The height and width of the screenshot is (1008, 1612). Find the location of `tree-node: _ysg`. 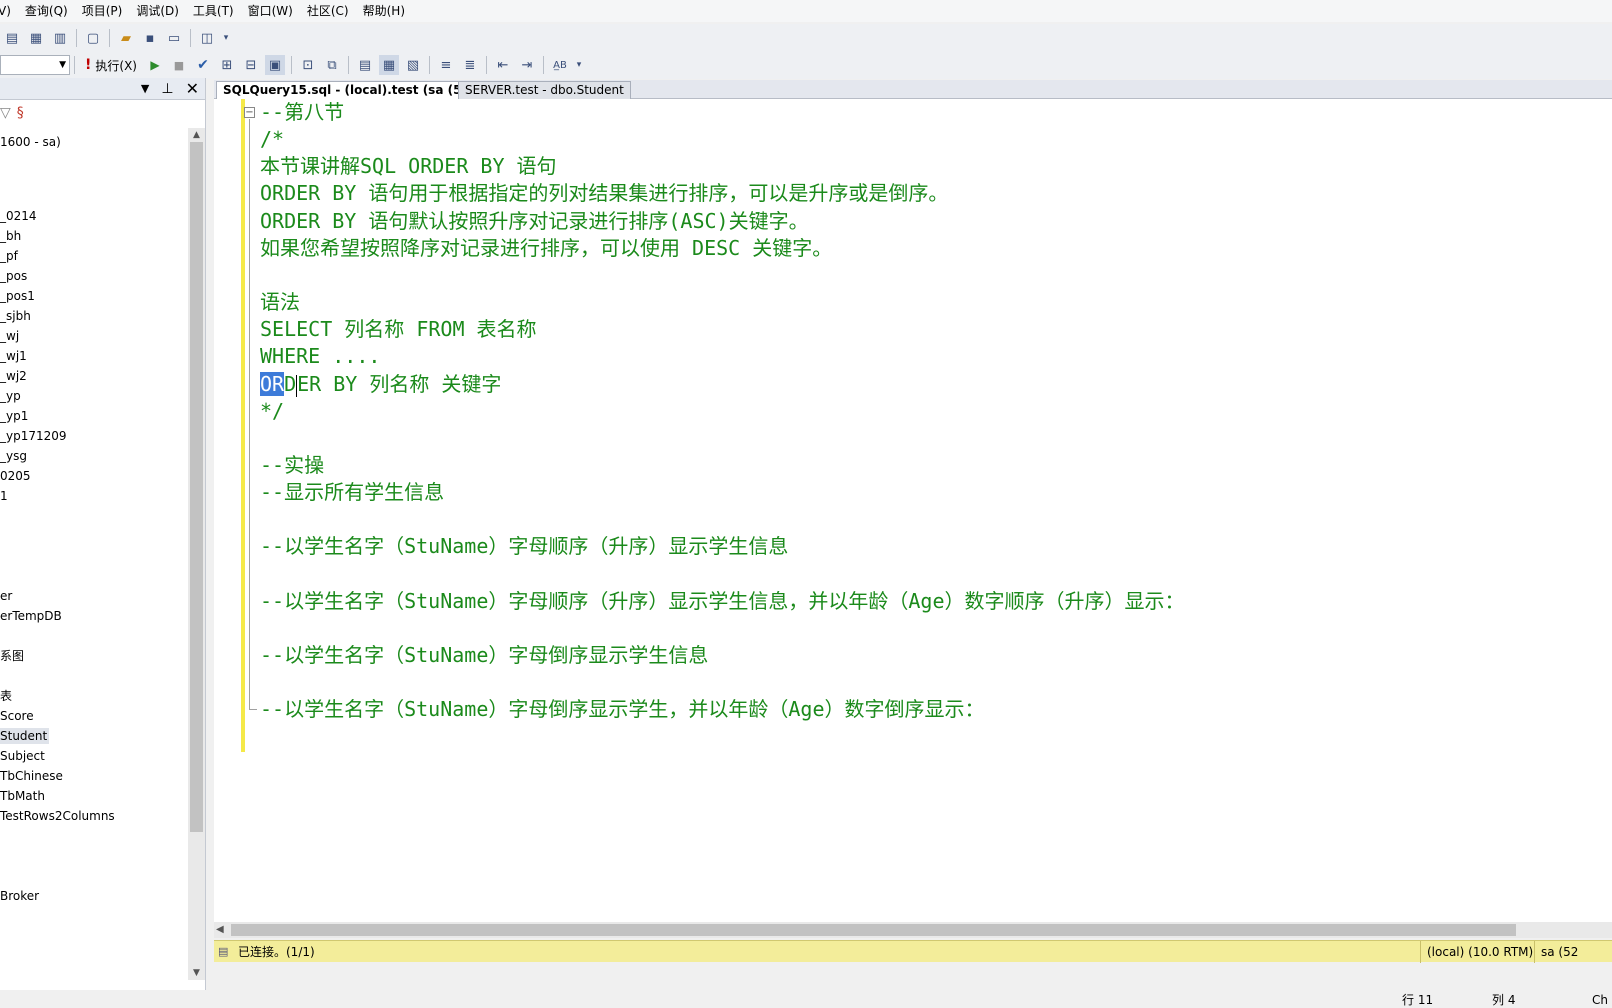

tree-node: _ysg is located at coordinates (13, 456).